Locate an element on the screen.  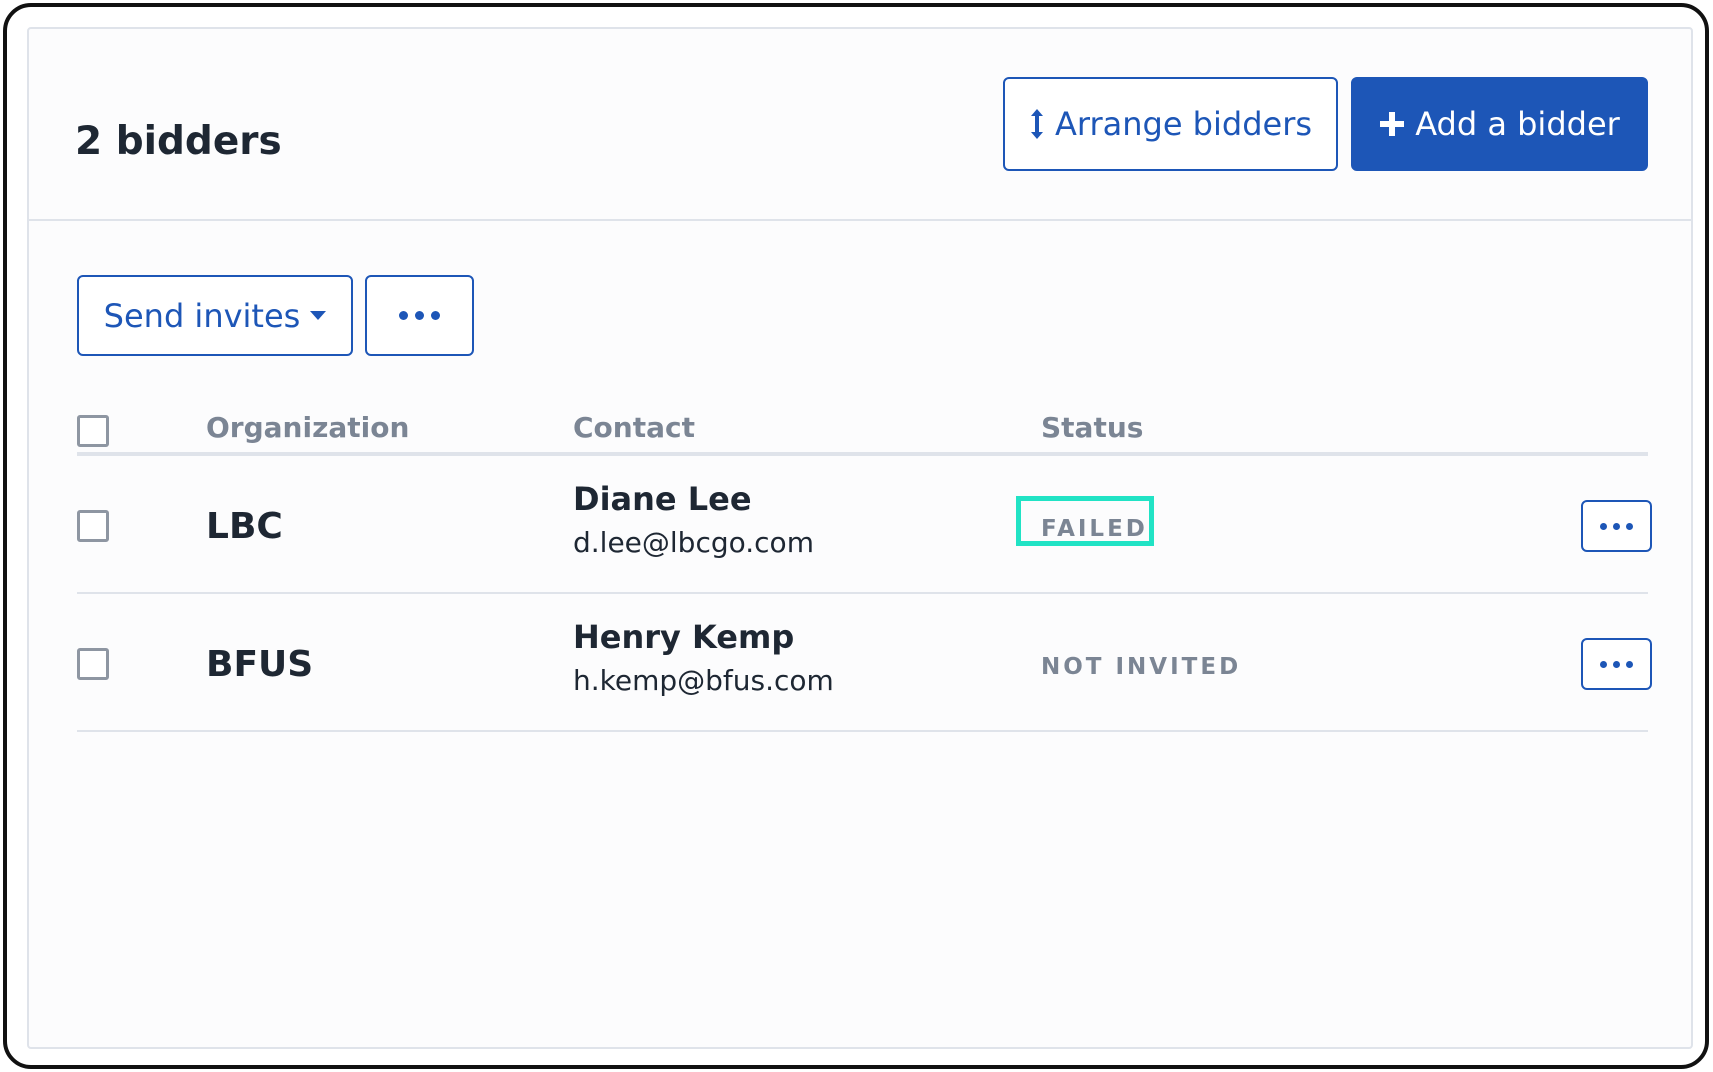
status-badge: NOT INVITED is located at coordinates (1141, 667).